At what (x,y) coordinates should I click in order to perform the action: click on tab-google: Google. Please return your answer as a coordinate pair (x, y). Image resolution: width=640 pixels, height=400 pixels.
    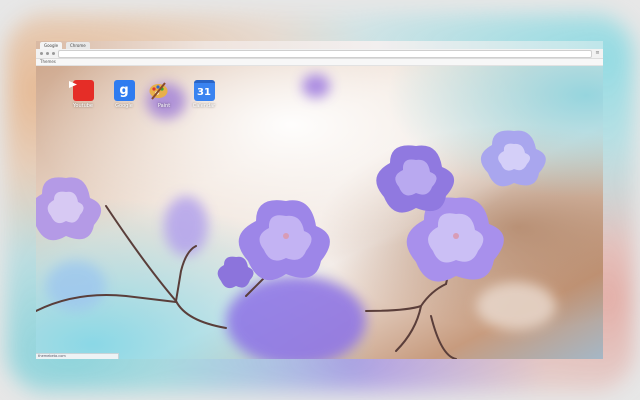
    Looking at the image, I should click on (51, 45).